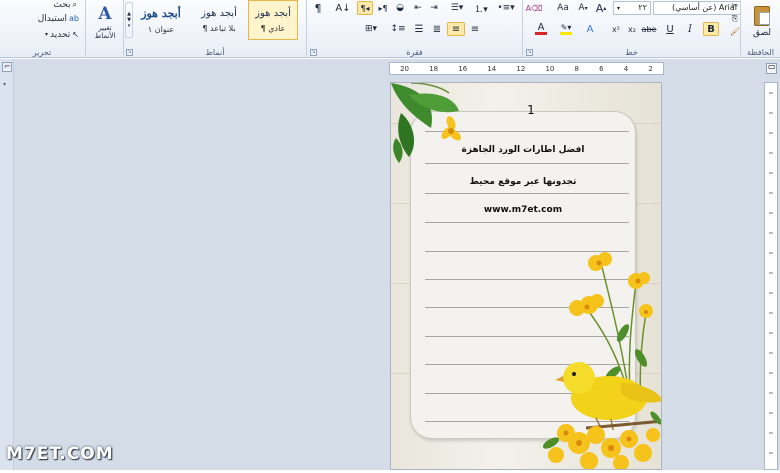 The width and height of the screenshot is (780, 473). Describe the element at coordinates (273, 13) in the screenshot. I see `style-normal-preview: أبجد هوز` at that location.